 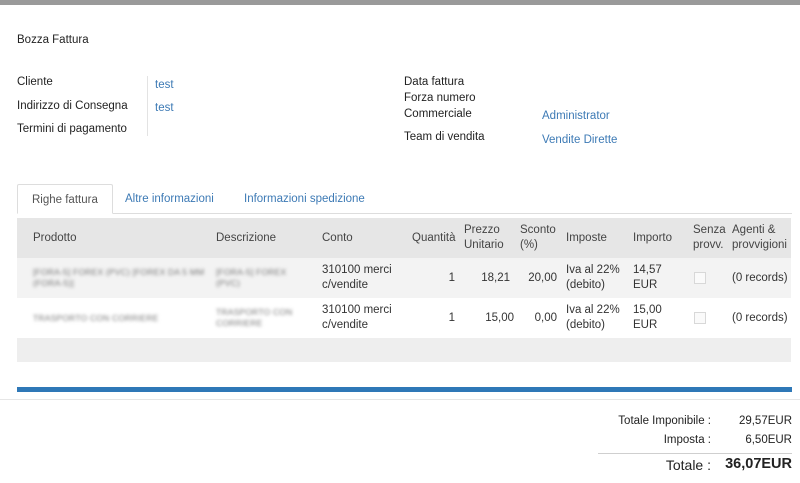 I want to click on col-description: Descrizione, so click(x=266, y=238).